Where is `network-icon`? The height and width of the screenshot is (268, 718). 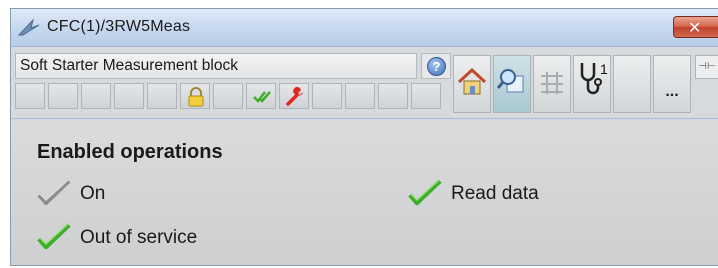 network-icon is located at coordinates (552, 83).